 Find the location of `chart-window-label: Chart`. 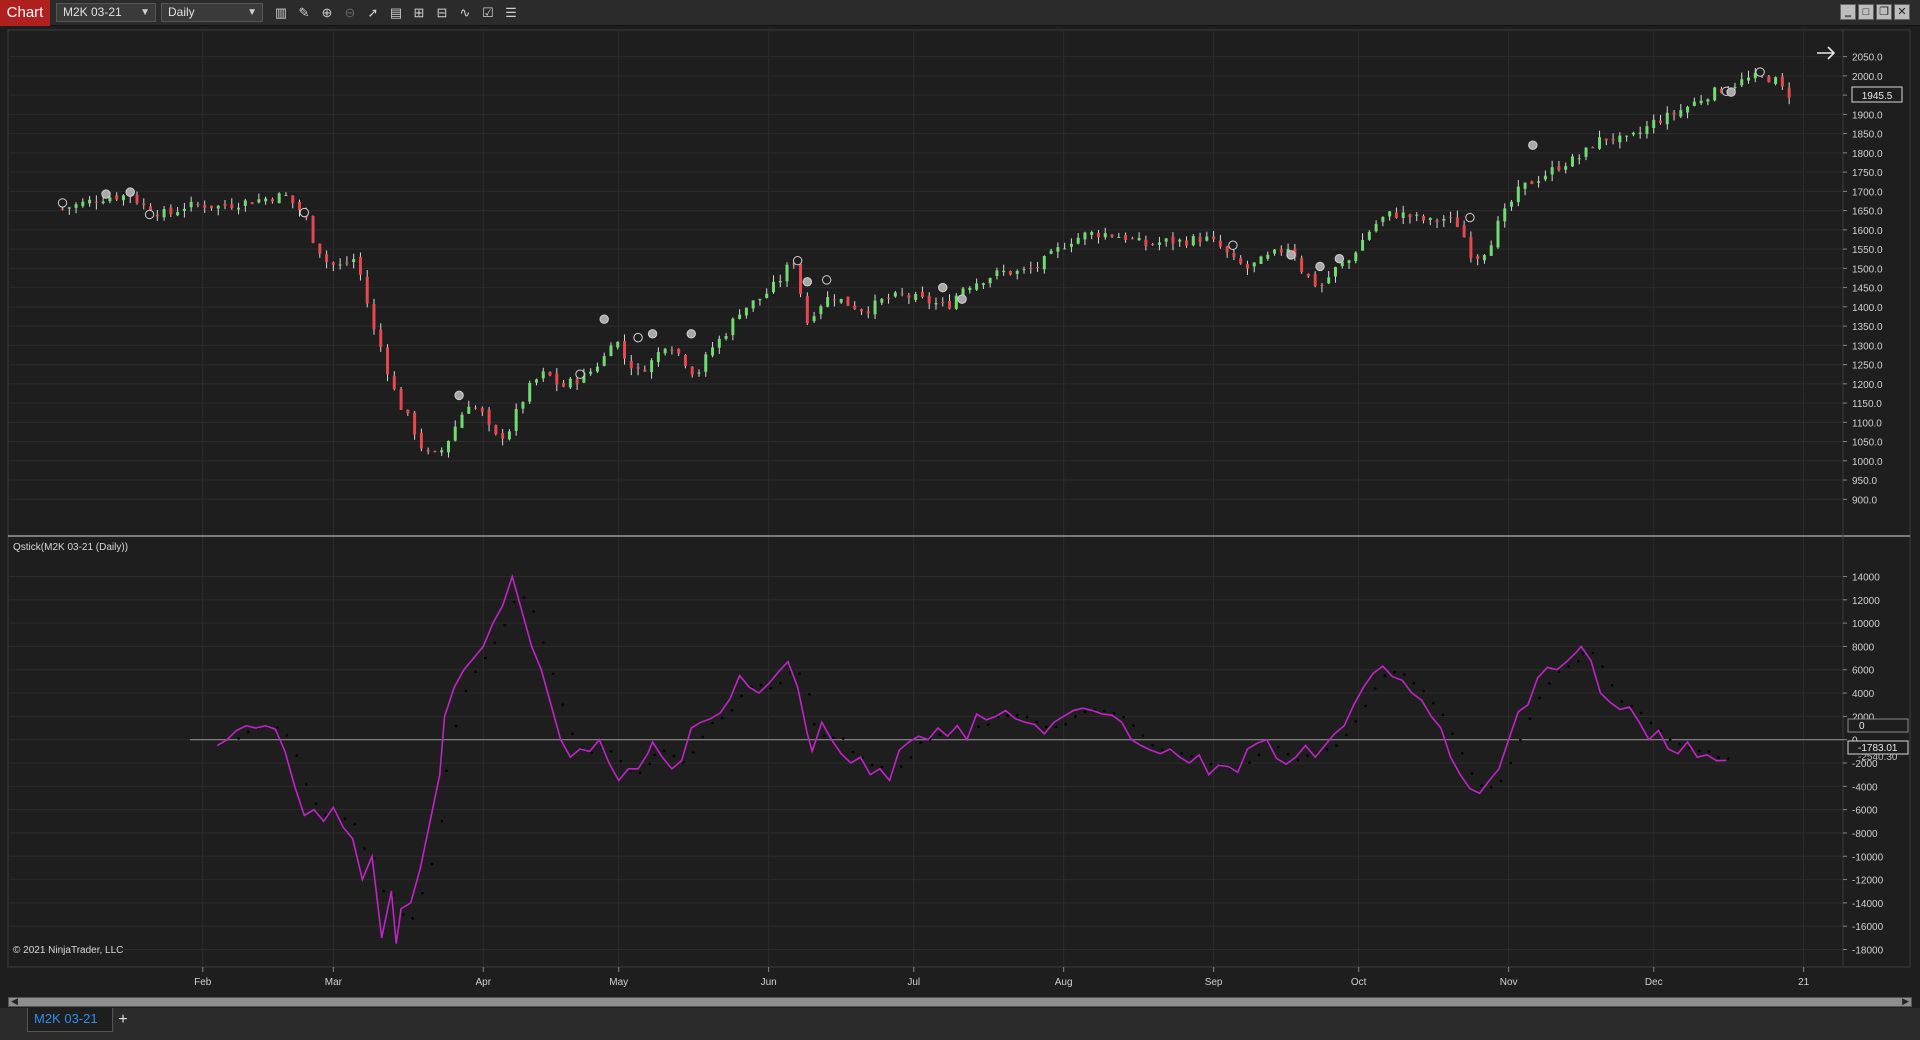

chart-window-label: Chart is located at coordinates (25, 13).